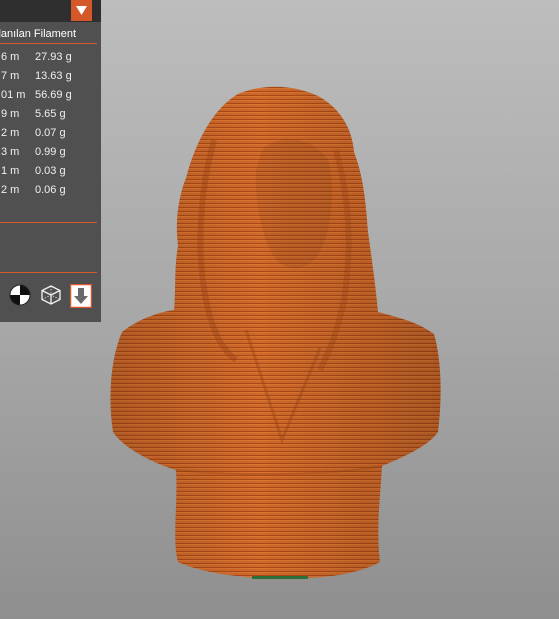 This screenshot has width=559, height=619. Describe the element at coordinates (10, 114) in the screenshot. I see `filament-length: 9 m` at that location.